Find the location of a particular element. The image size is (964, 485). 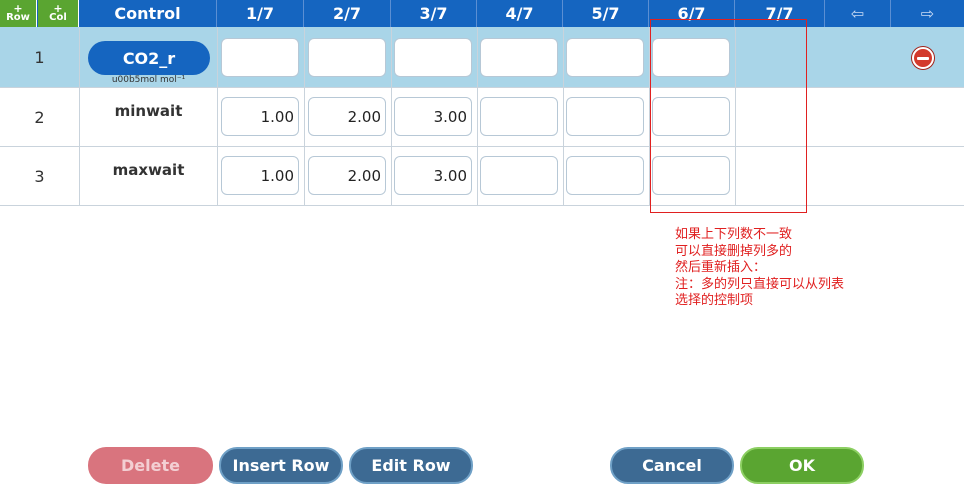

annotation-line: 可以直接删掉列多的 is located at coordinates (734, 251).